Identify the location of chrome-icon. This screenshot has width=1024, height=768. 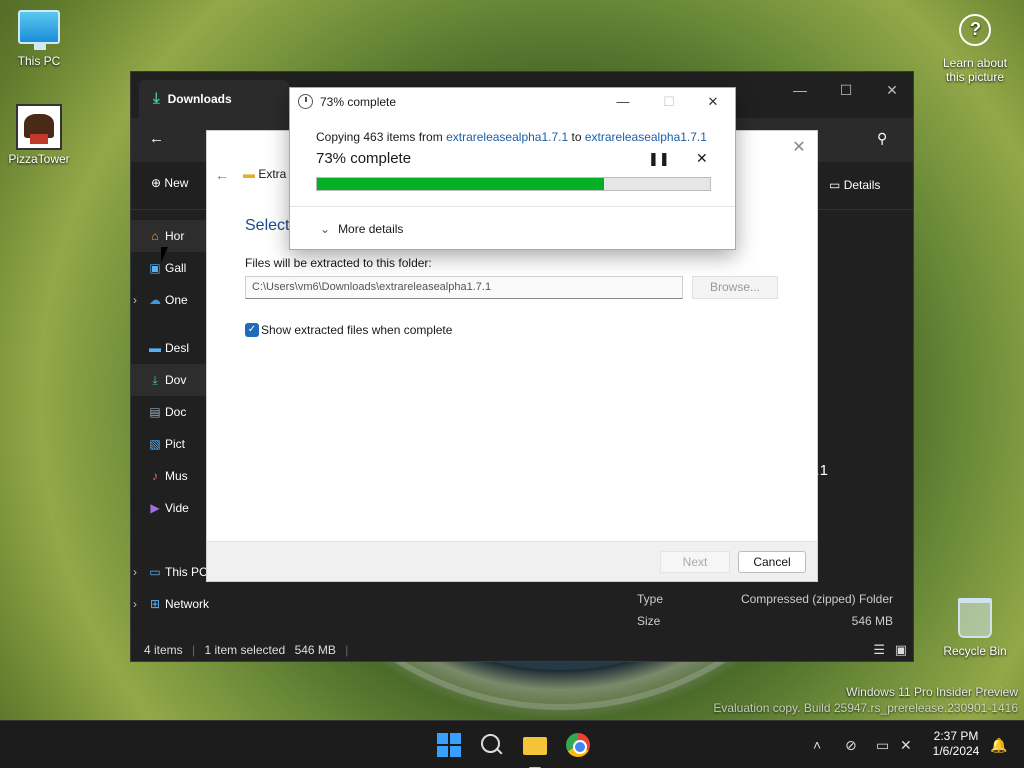
(578, 745).